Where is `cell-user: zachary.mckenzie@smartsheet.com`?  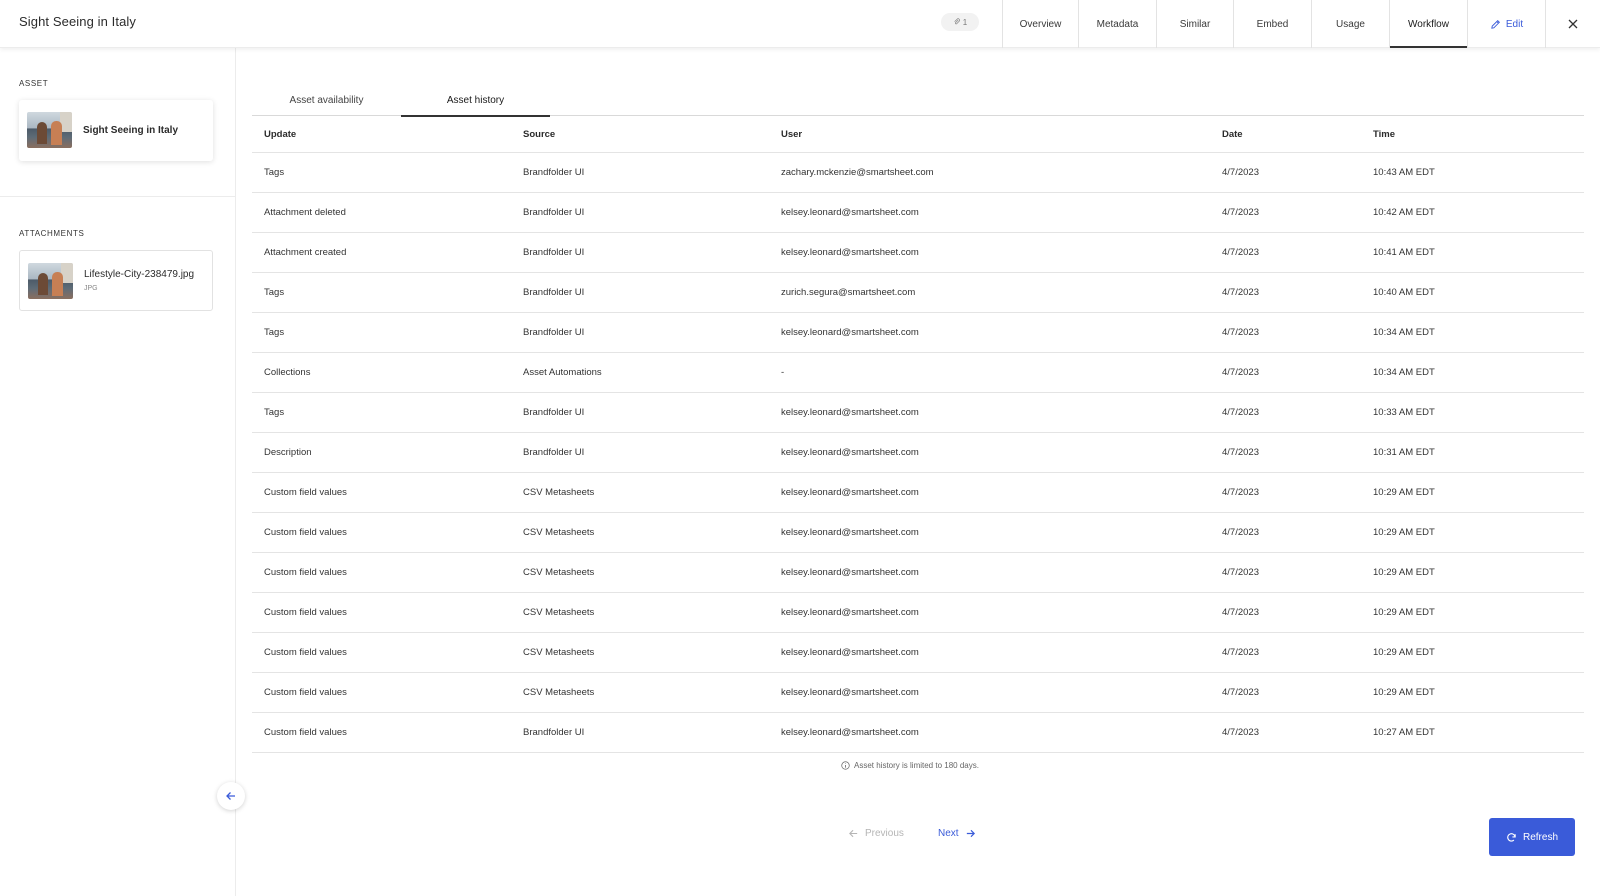 cell-user: zachary.mckenzie@smartsheet.com is located at coordinates (857, 172).